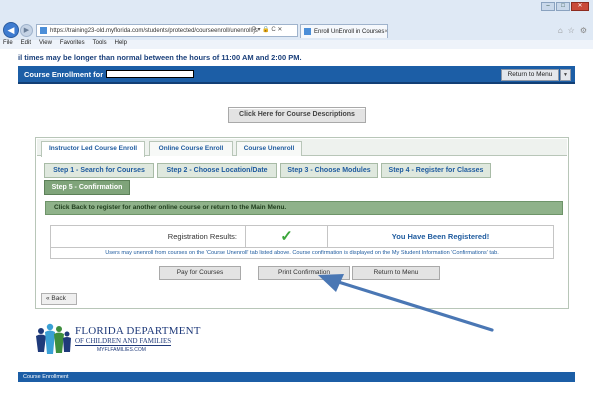 This screenshot has height=403, width=593. Describe the element at coordinates (296, 75) in the screenshot. I see `page-header: Course Enrollment for Return to Menu ▼` at that location.